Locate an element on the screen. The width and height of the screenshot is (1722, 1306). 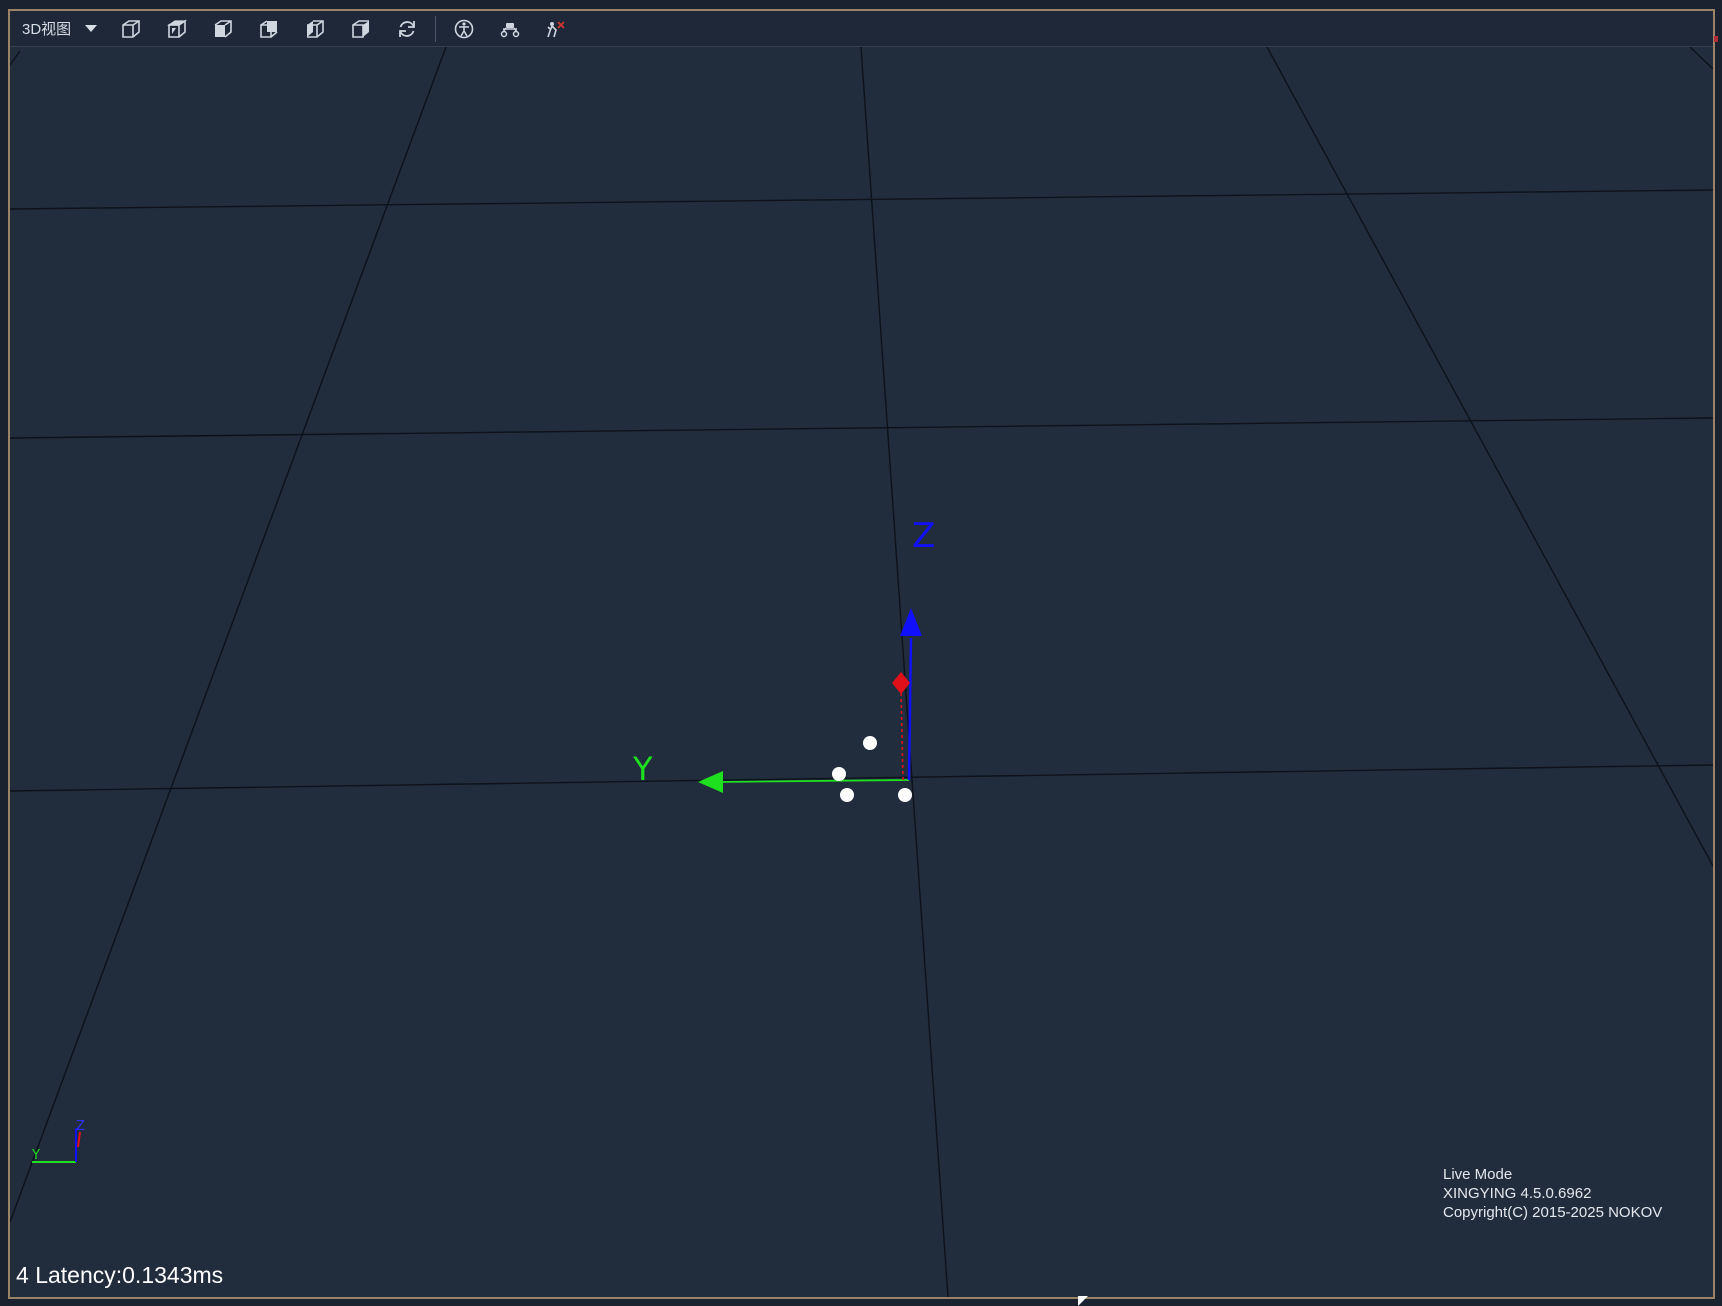
right-view-button is located at coordinates (361, 28).